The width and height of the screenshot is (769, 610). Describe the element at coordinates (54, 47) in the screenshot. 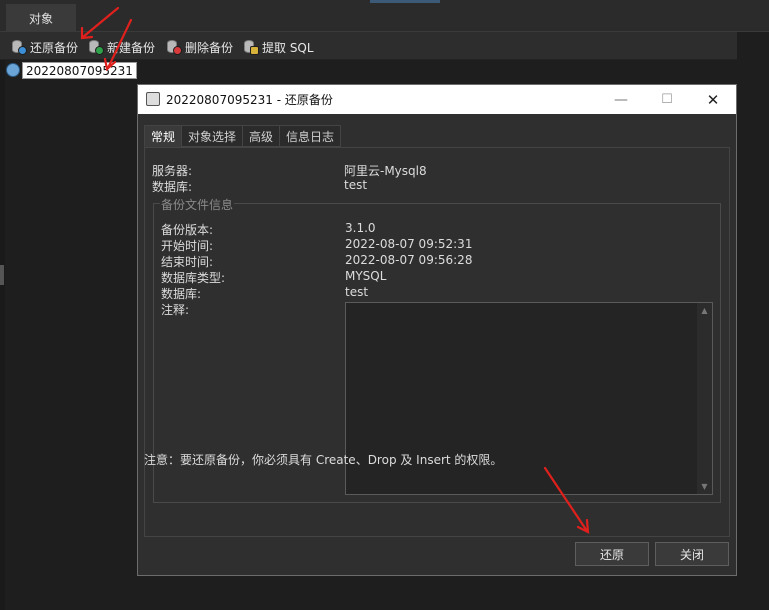

I see `restore-backup-label: 还原备份` at that location.